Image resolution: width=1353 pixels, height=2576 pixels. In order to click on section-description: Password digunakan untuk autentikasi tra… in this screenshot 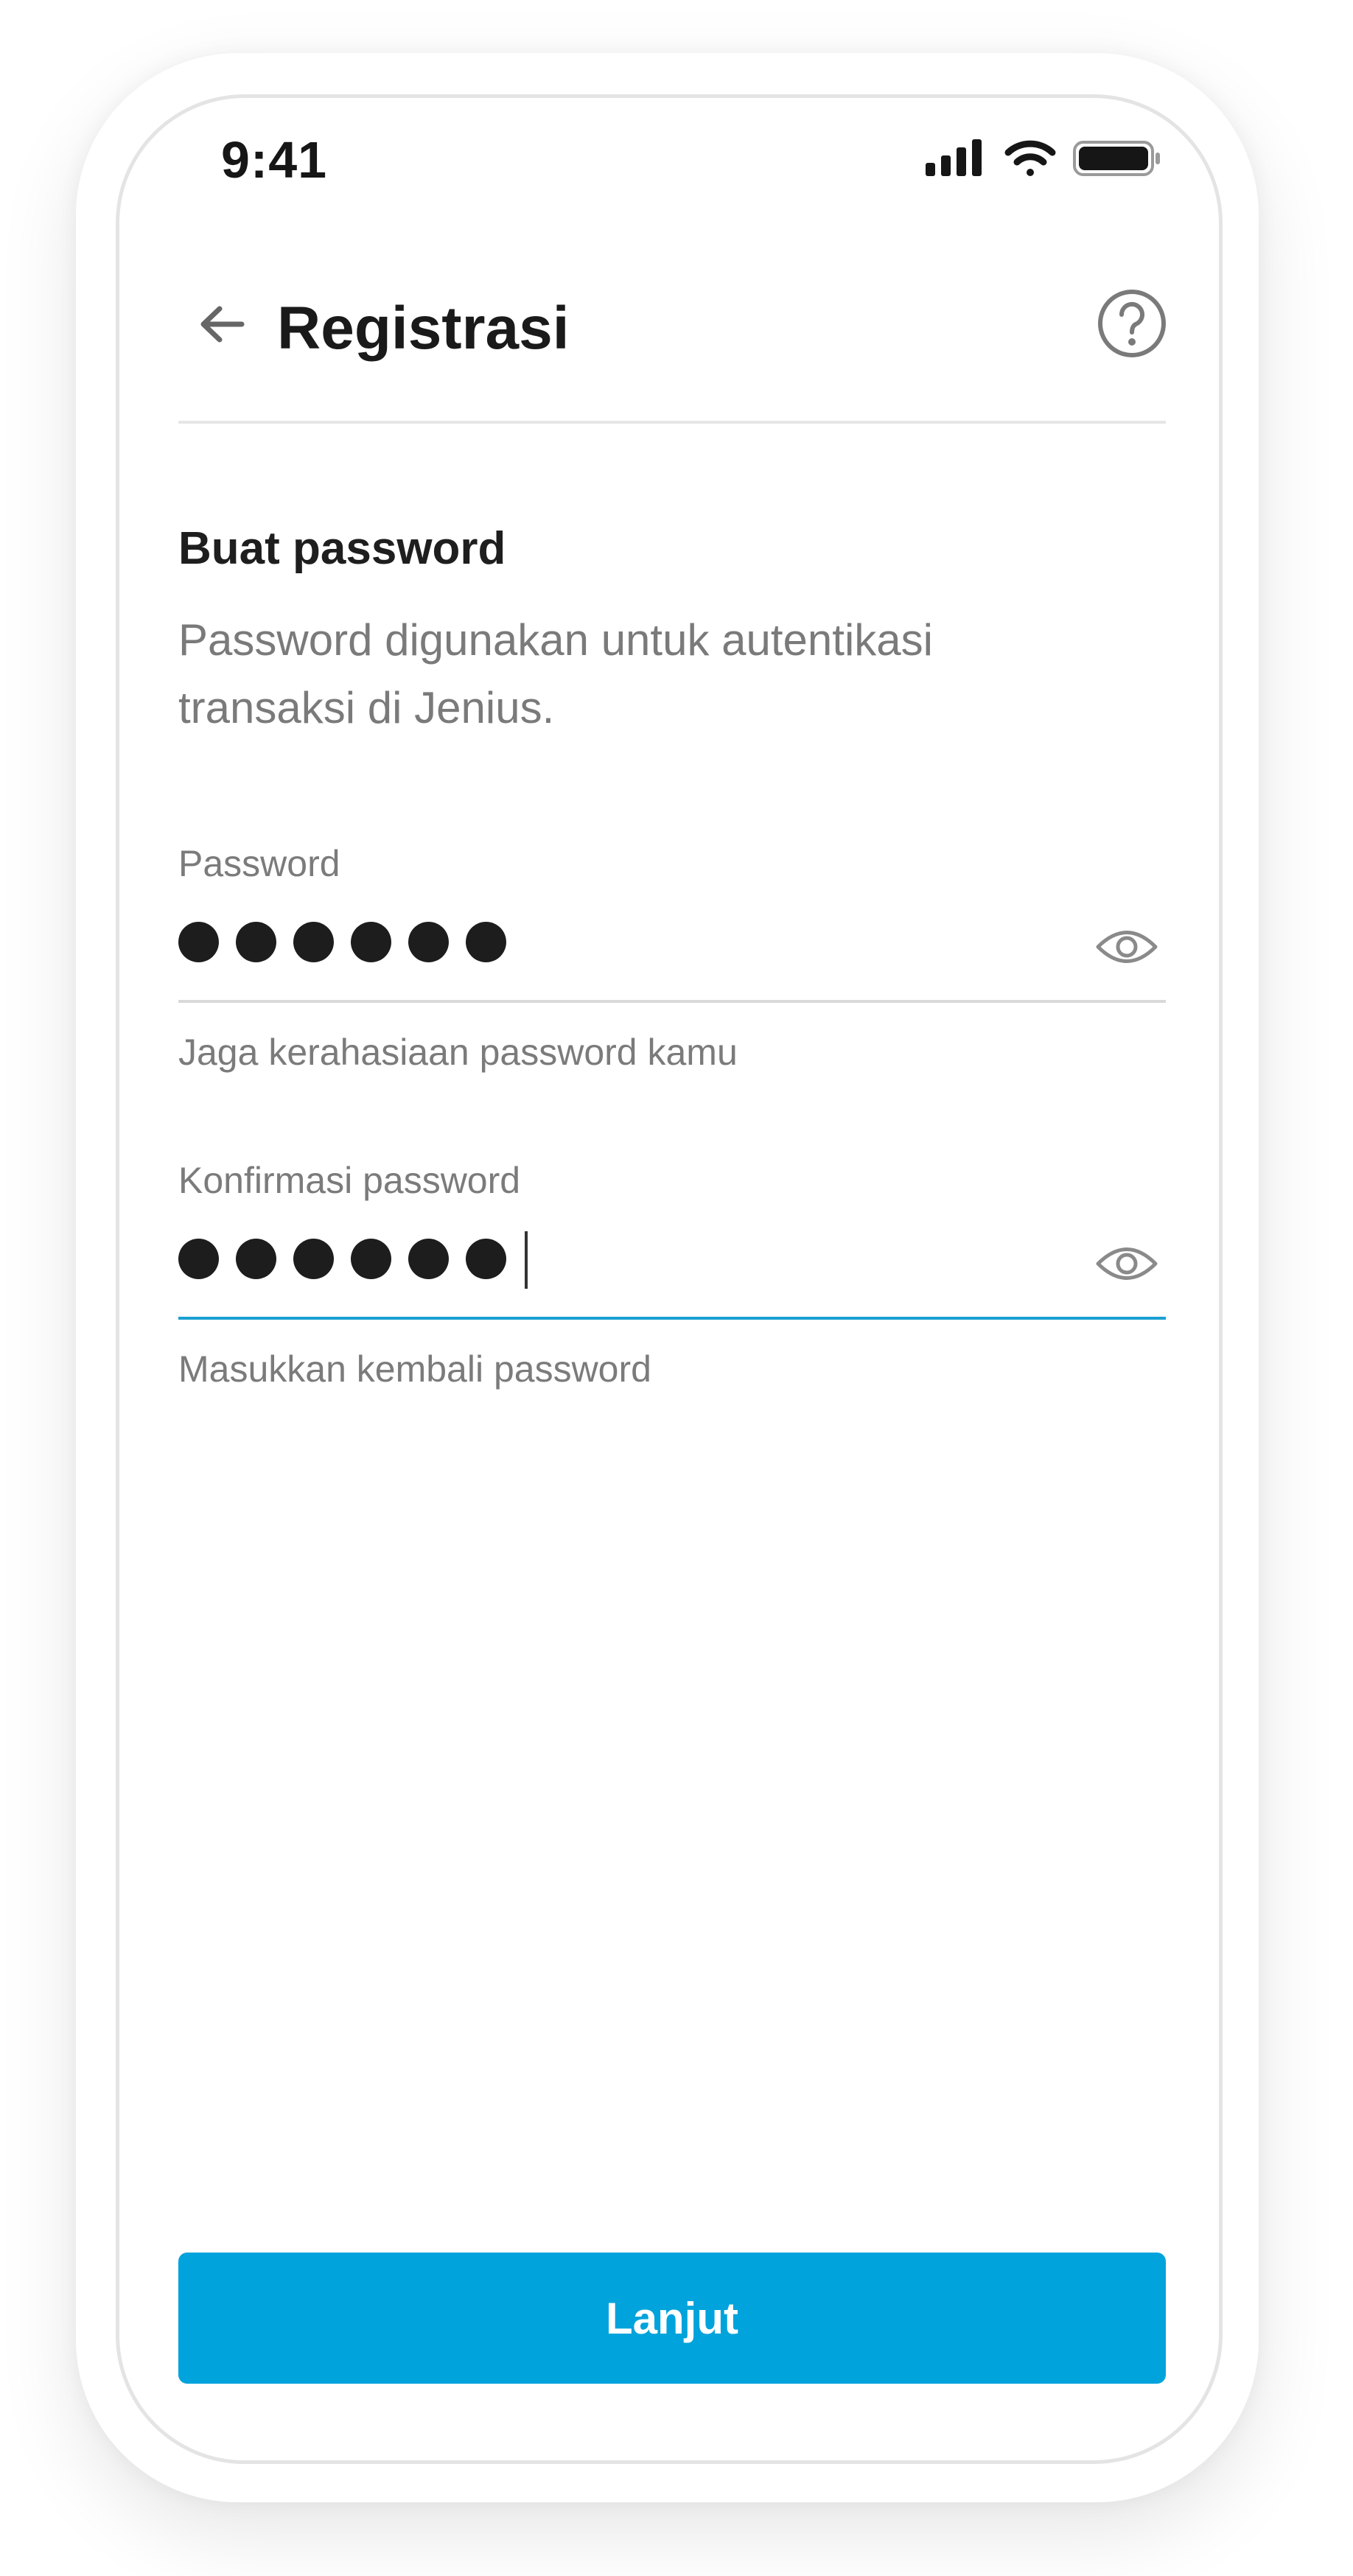, I will do `click(555, 673)`.